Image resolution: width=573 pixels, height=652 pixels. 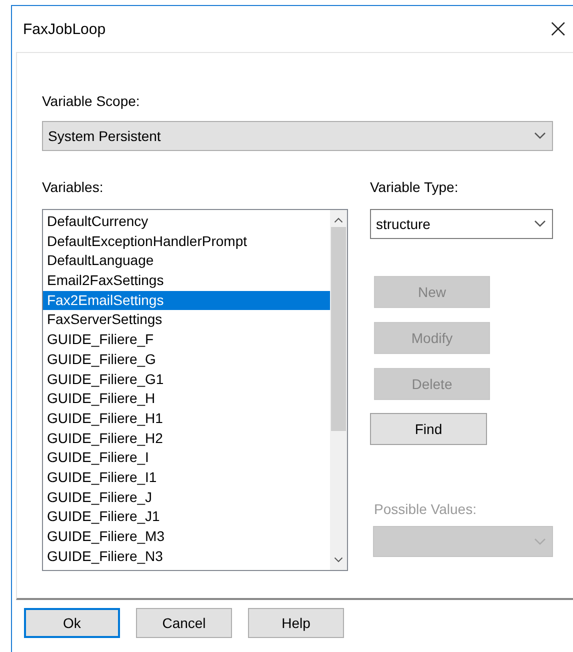 What do you see at coordinates (186, 242) in the screenshot?
I see `list-item: DefaultExceptionHandlerPrompt` at bounding box center [186, 242].